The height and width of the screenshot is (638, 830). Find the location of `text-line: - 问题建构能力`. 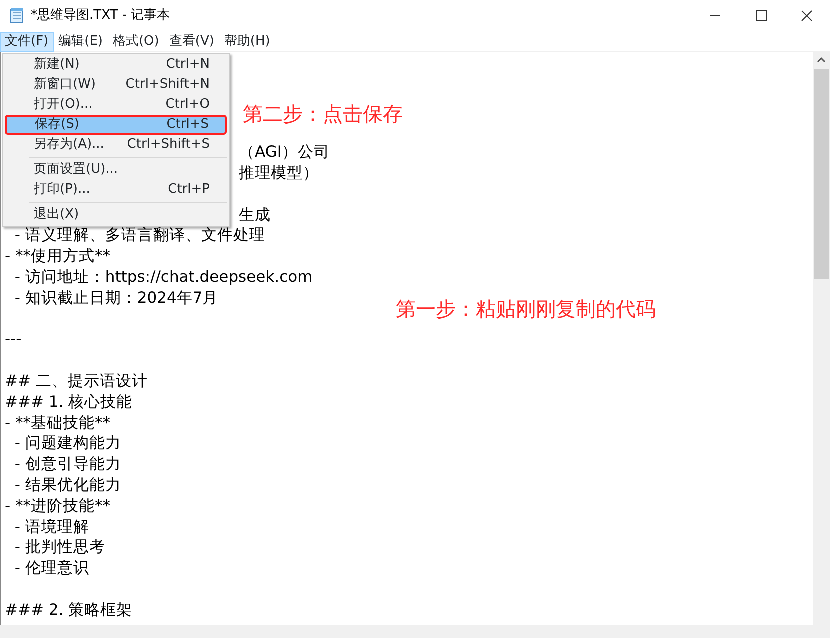

text-line: - 问题建构能力 is located at coordinates (68, 443).